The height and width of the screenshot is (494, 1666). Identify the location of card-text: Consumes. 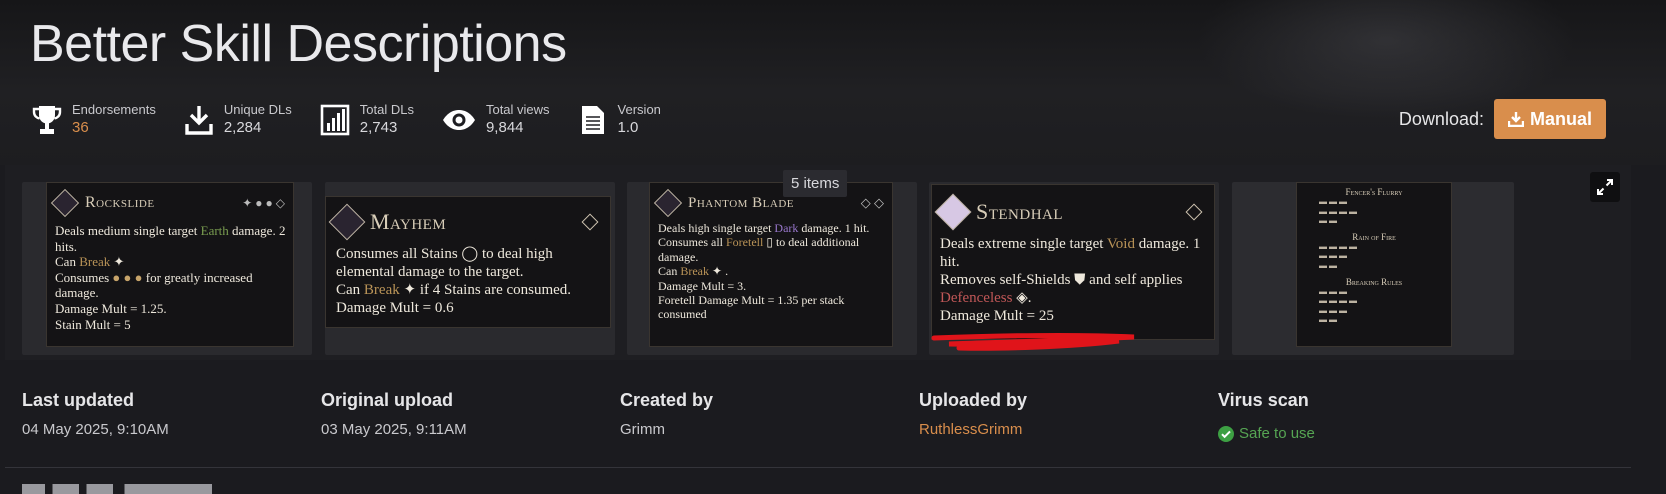
(82, 277).